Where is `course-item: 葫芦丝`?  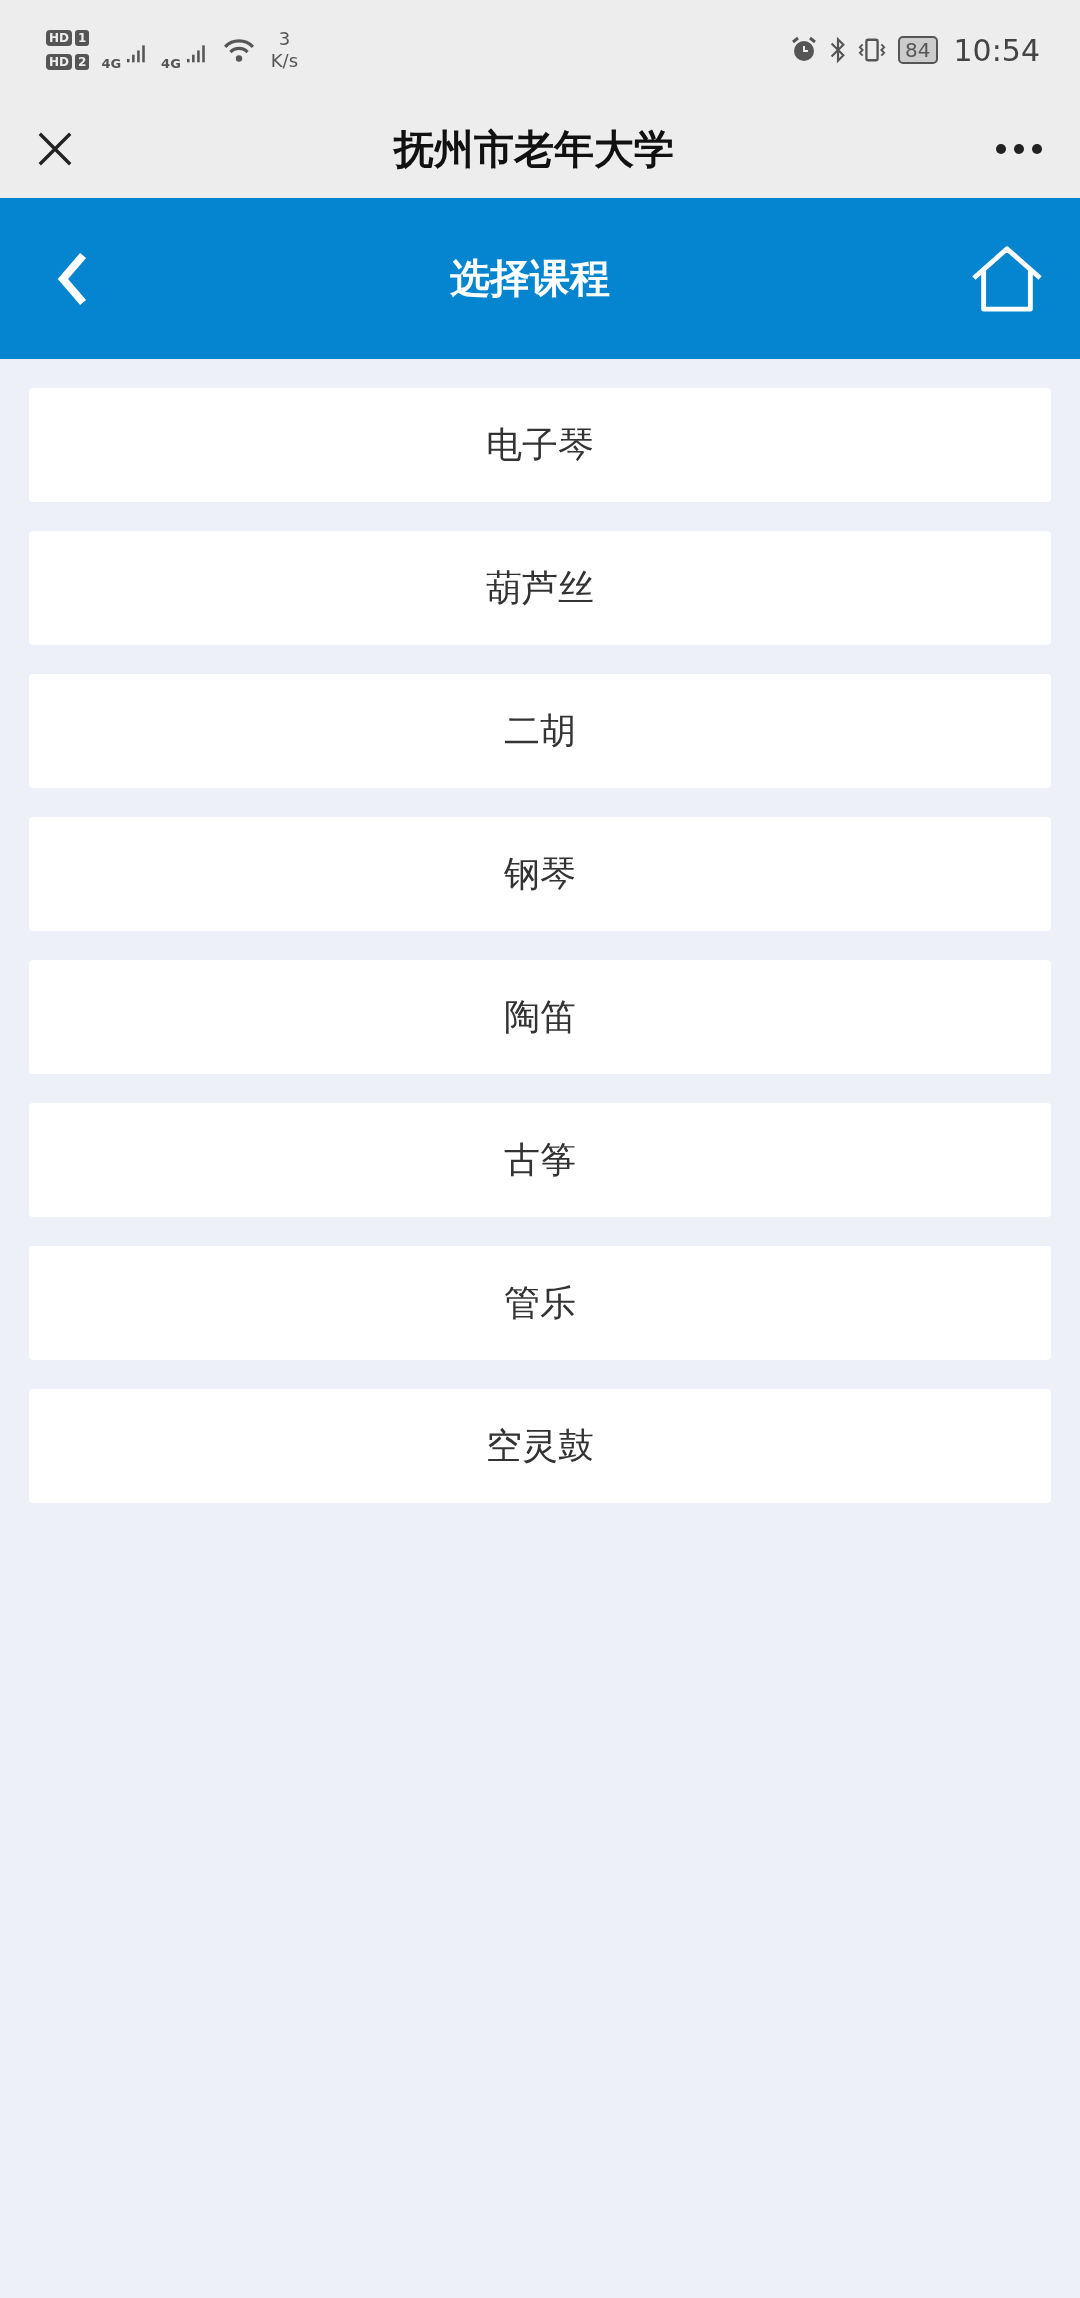 course-item: 葫芦丝 is located at coordinates (540, 588).